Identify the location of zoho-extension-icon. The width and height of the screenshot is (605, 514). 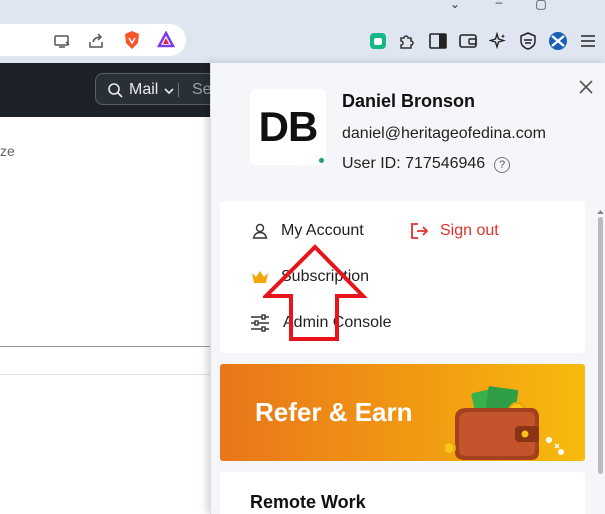
(378, 41).